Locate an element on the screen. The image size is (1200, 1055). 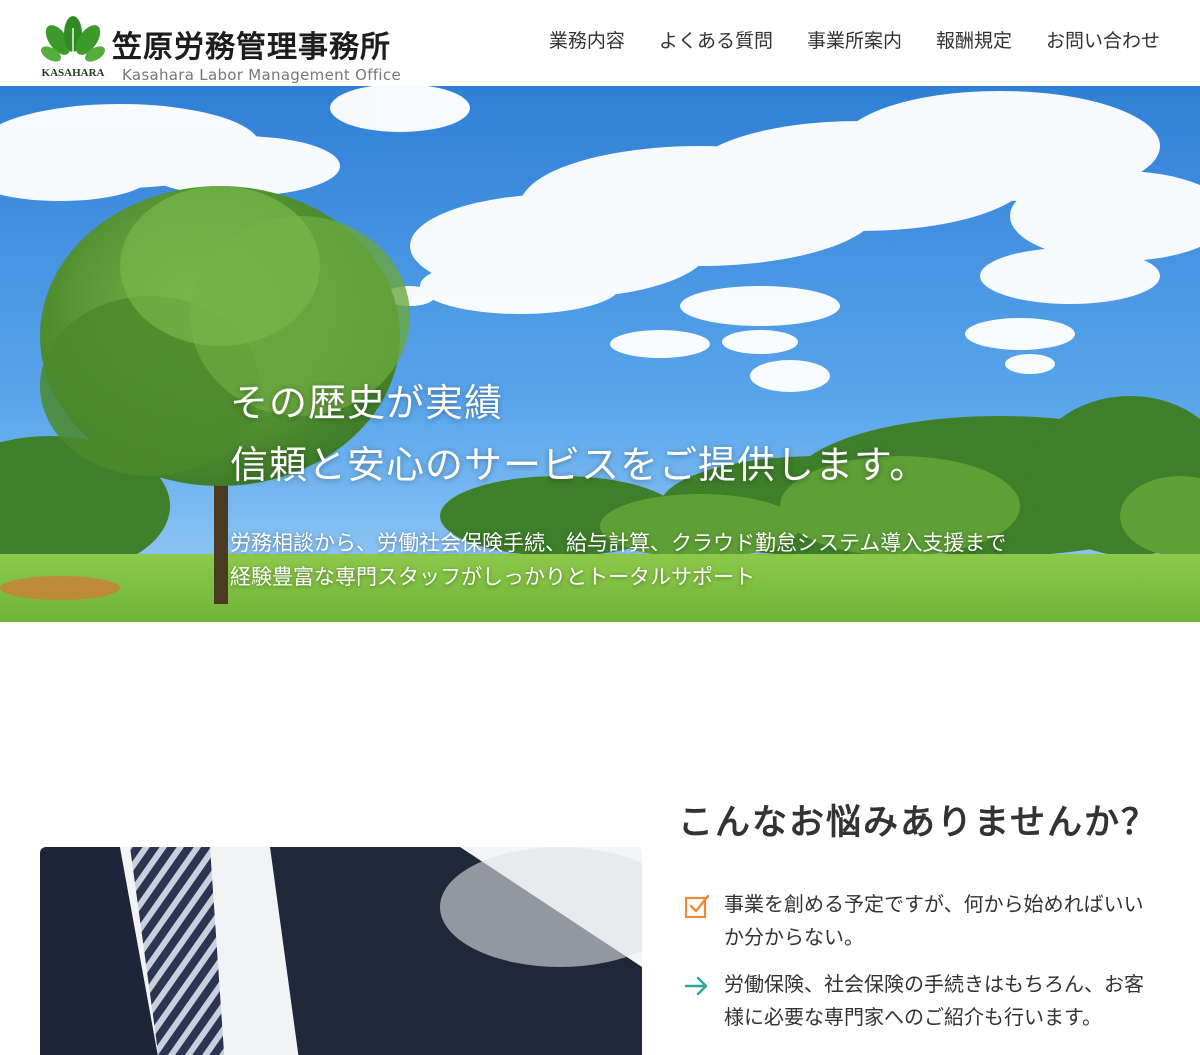
brand-english-name: Kasahara Labor Management Office is located at coordinates (261, 75).